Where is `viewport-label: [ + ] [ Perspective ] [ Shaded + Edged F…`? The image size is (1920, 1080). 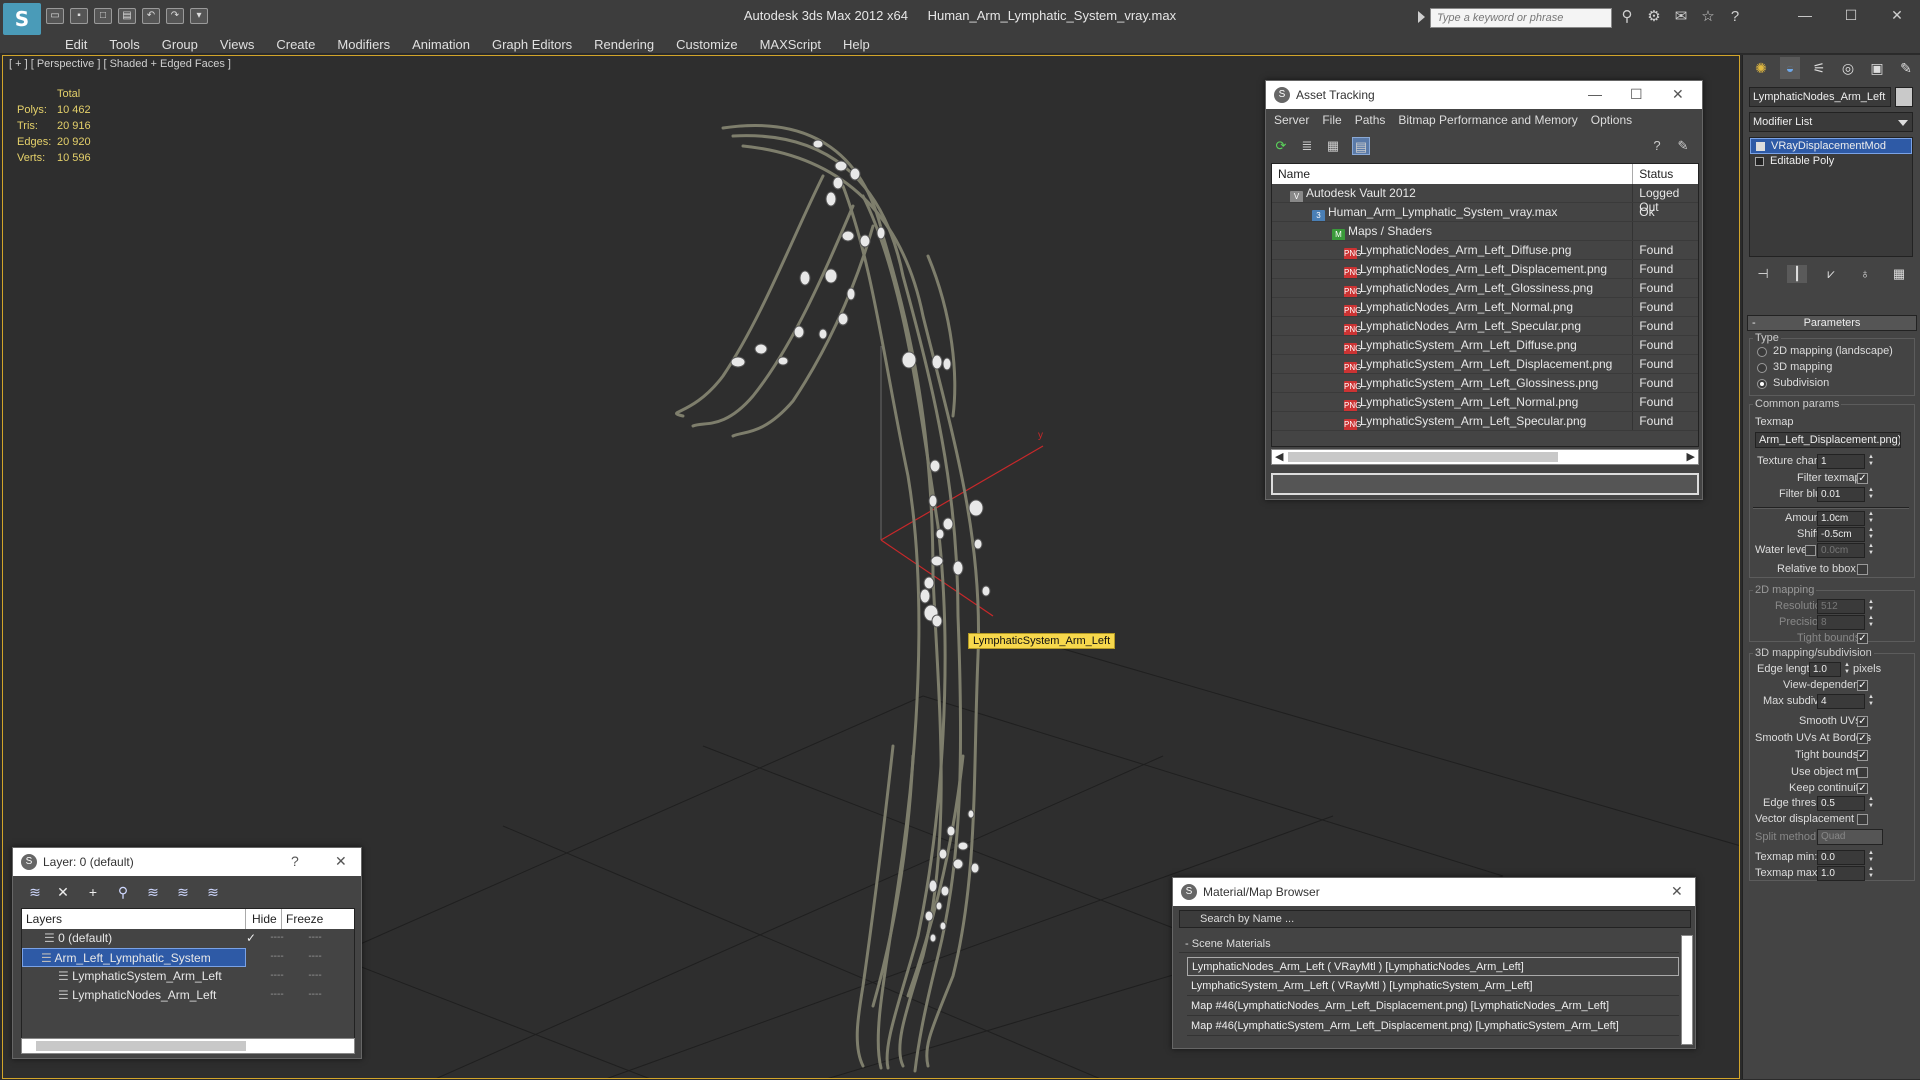
viewport-label: [ + ] [ Perspective ] [ Shaded + Edged F… is located at coordinates (120, 64).